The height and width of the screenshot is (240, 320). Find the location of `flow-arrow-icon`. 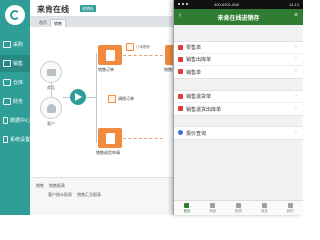

flow-arrow-icon is located at coordinates (78, 97).